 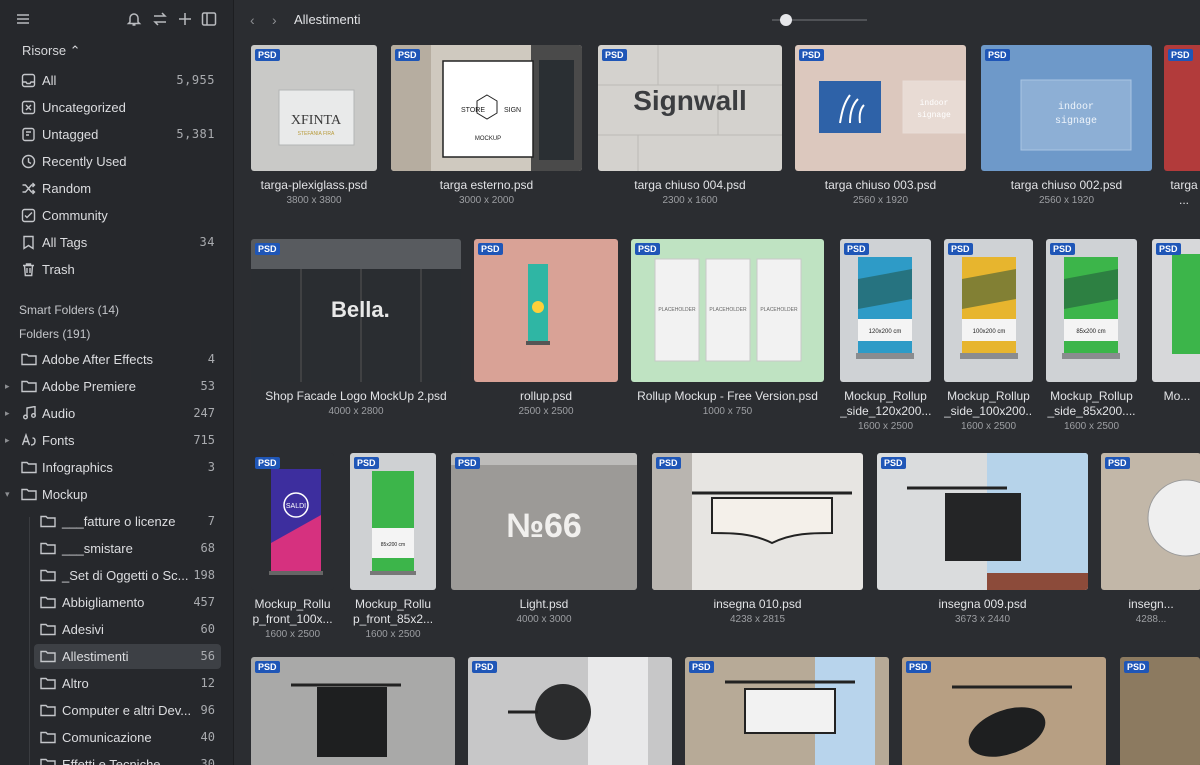 I want to click on asset-name: insegna 010.psd, so click(x=757, y=604).